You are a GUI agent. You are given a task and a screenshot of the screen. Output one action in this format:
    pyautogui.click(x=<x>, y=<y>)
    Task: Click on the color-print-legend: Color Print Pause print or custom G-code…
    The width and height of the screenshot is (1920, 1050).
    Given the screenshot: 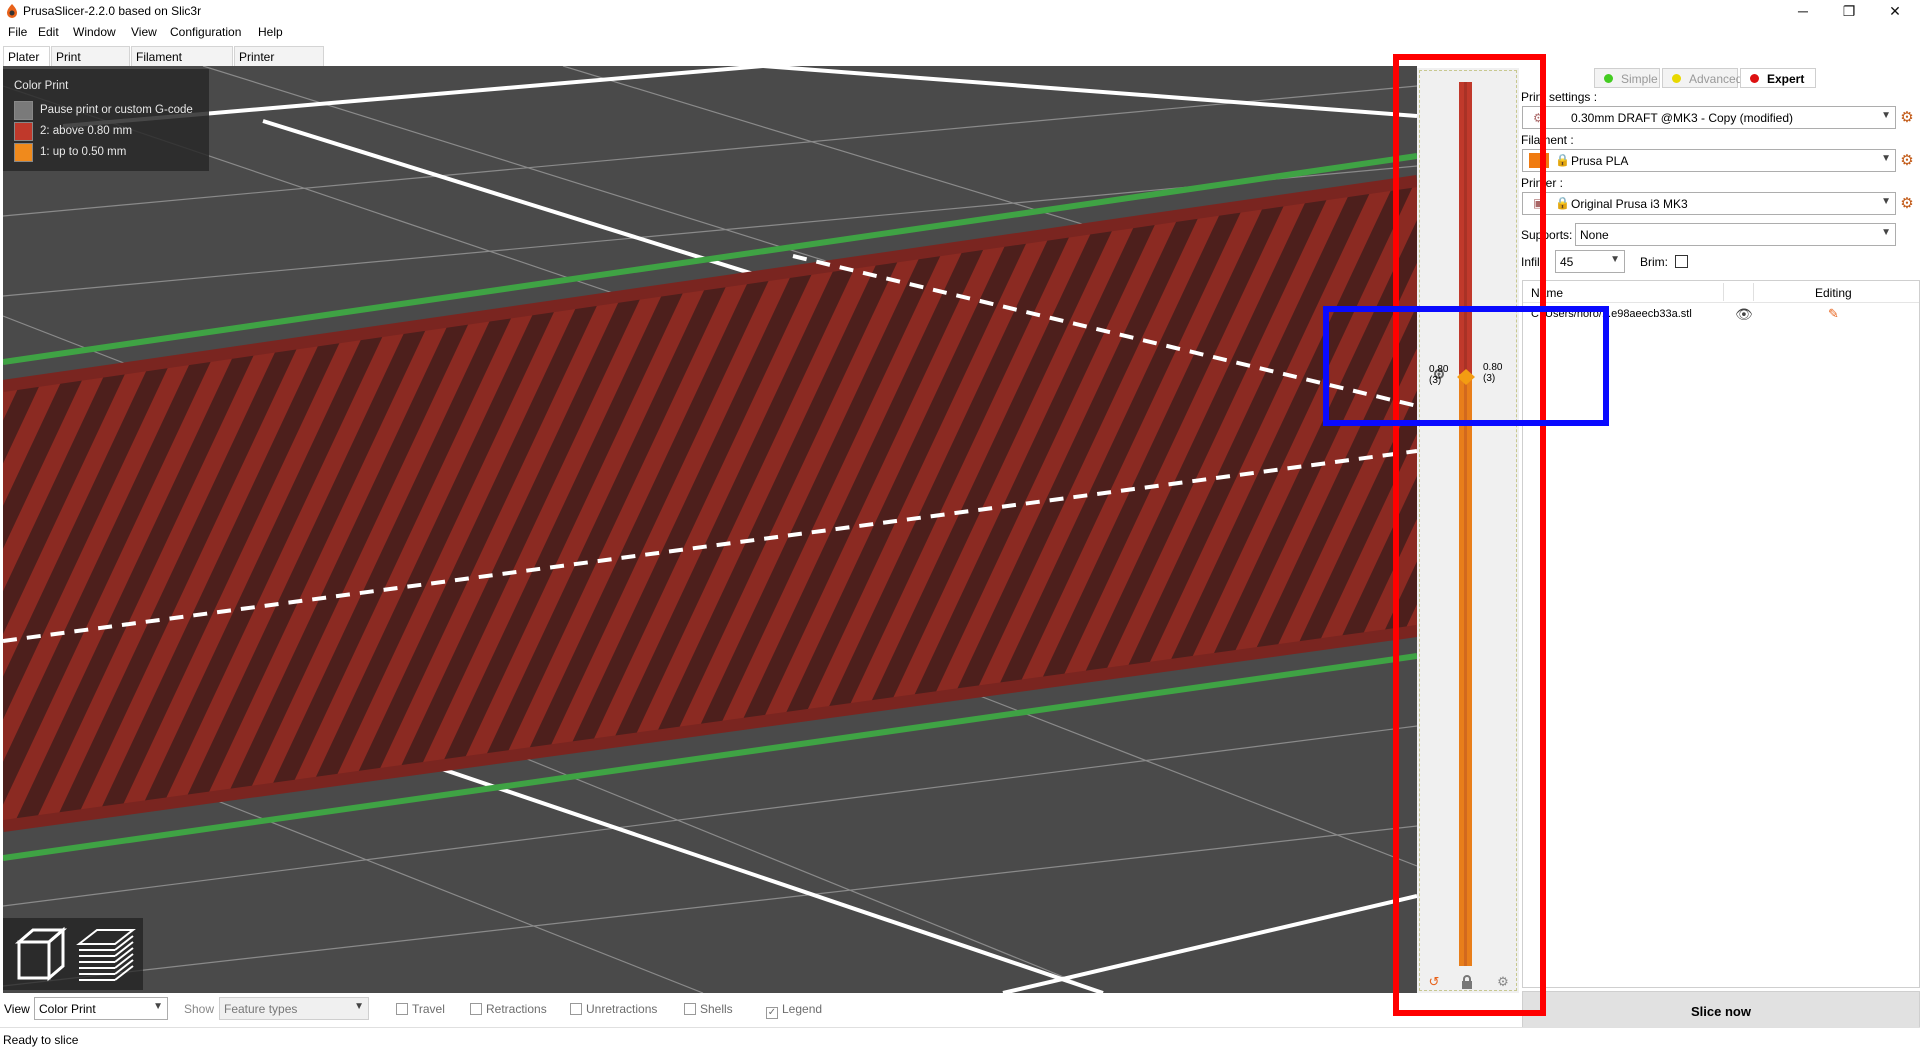 What is the action you would take?
    pyautogui.click(x=106, y=120)
    